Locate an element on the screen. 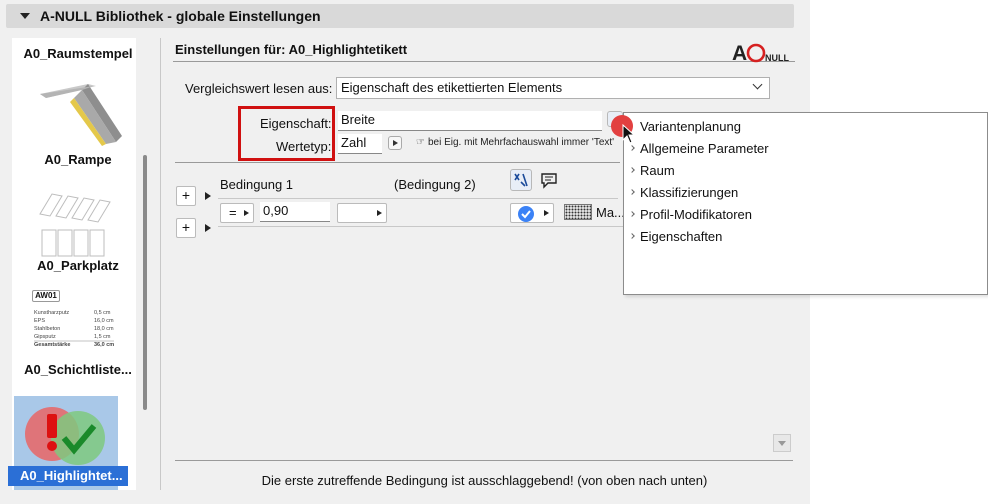 Image resolution: width=988 pixels, height=504 pixels. scale-compare-icon is located at coordinates (521, 180).